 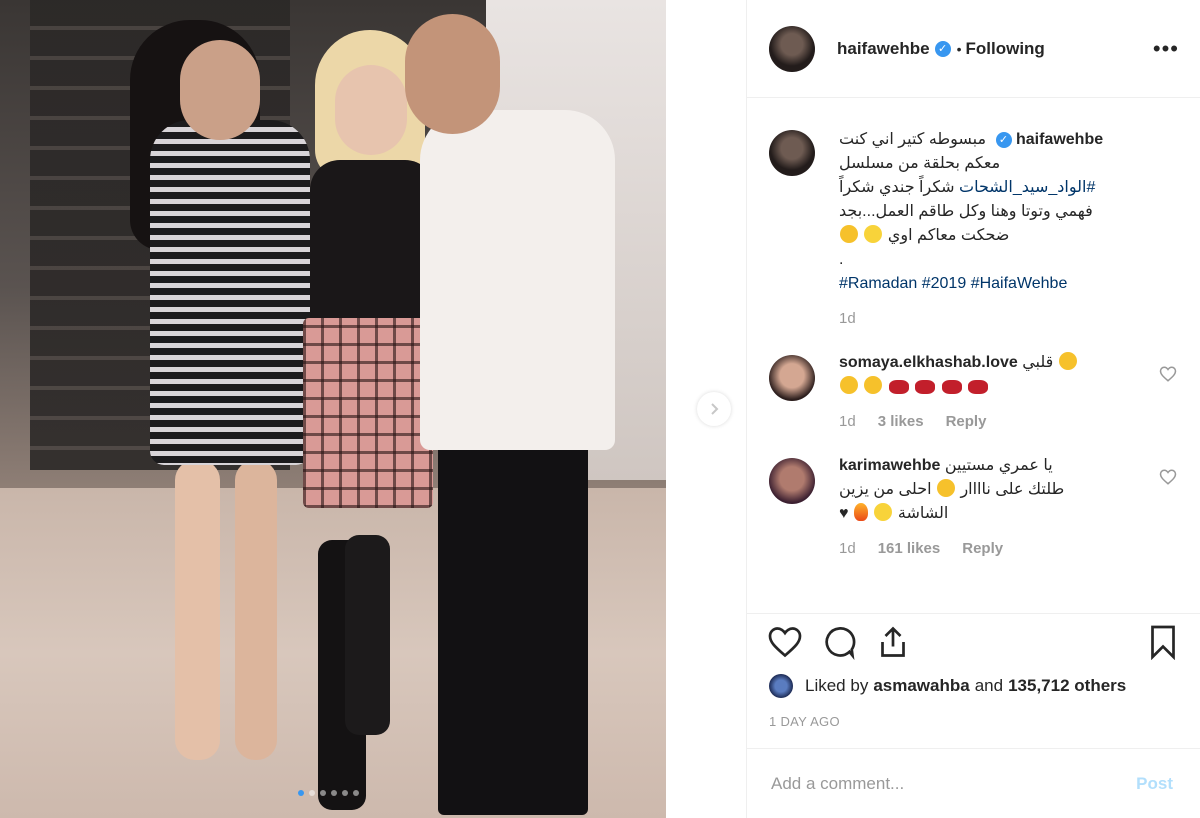 What do you see at coordinates (909, 548) in the screenshot?
I see `comment-likes: 161 likes` at bounding box center [909, 548].